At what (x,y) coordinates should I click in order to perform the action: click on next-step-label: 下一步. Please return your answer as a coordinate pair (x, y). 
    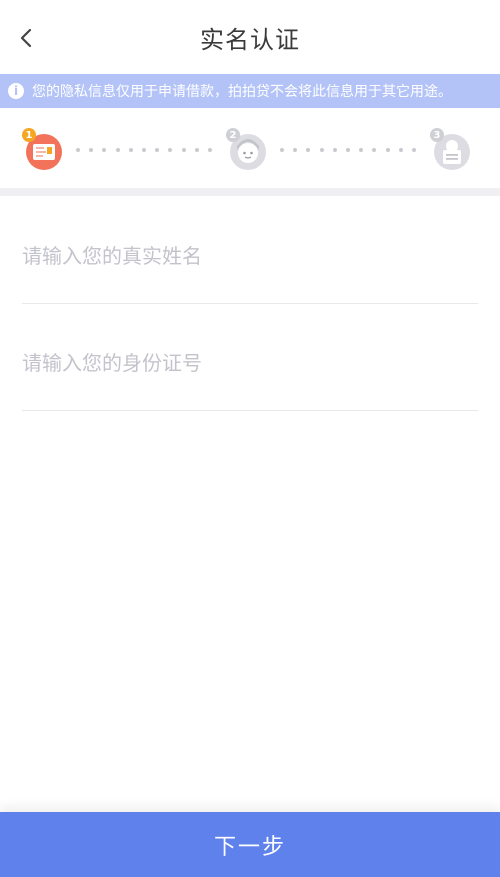
    Looking at the image, I should click on (249, 847).